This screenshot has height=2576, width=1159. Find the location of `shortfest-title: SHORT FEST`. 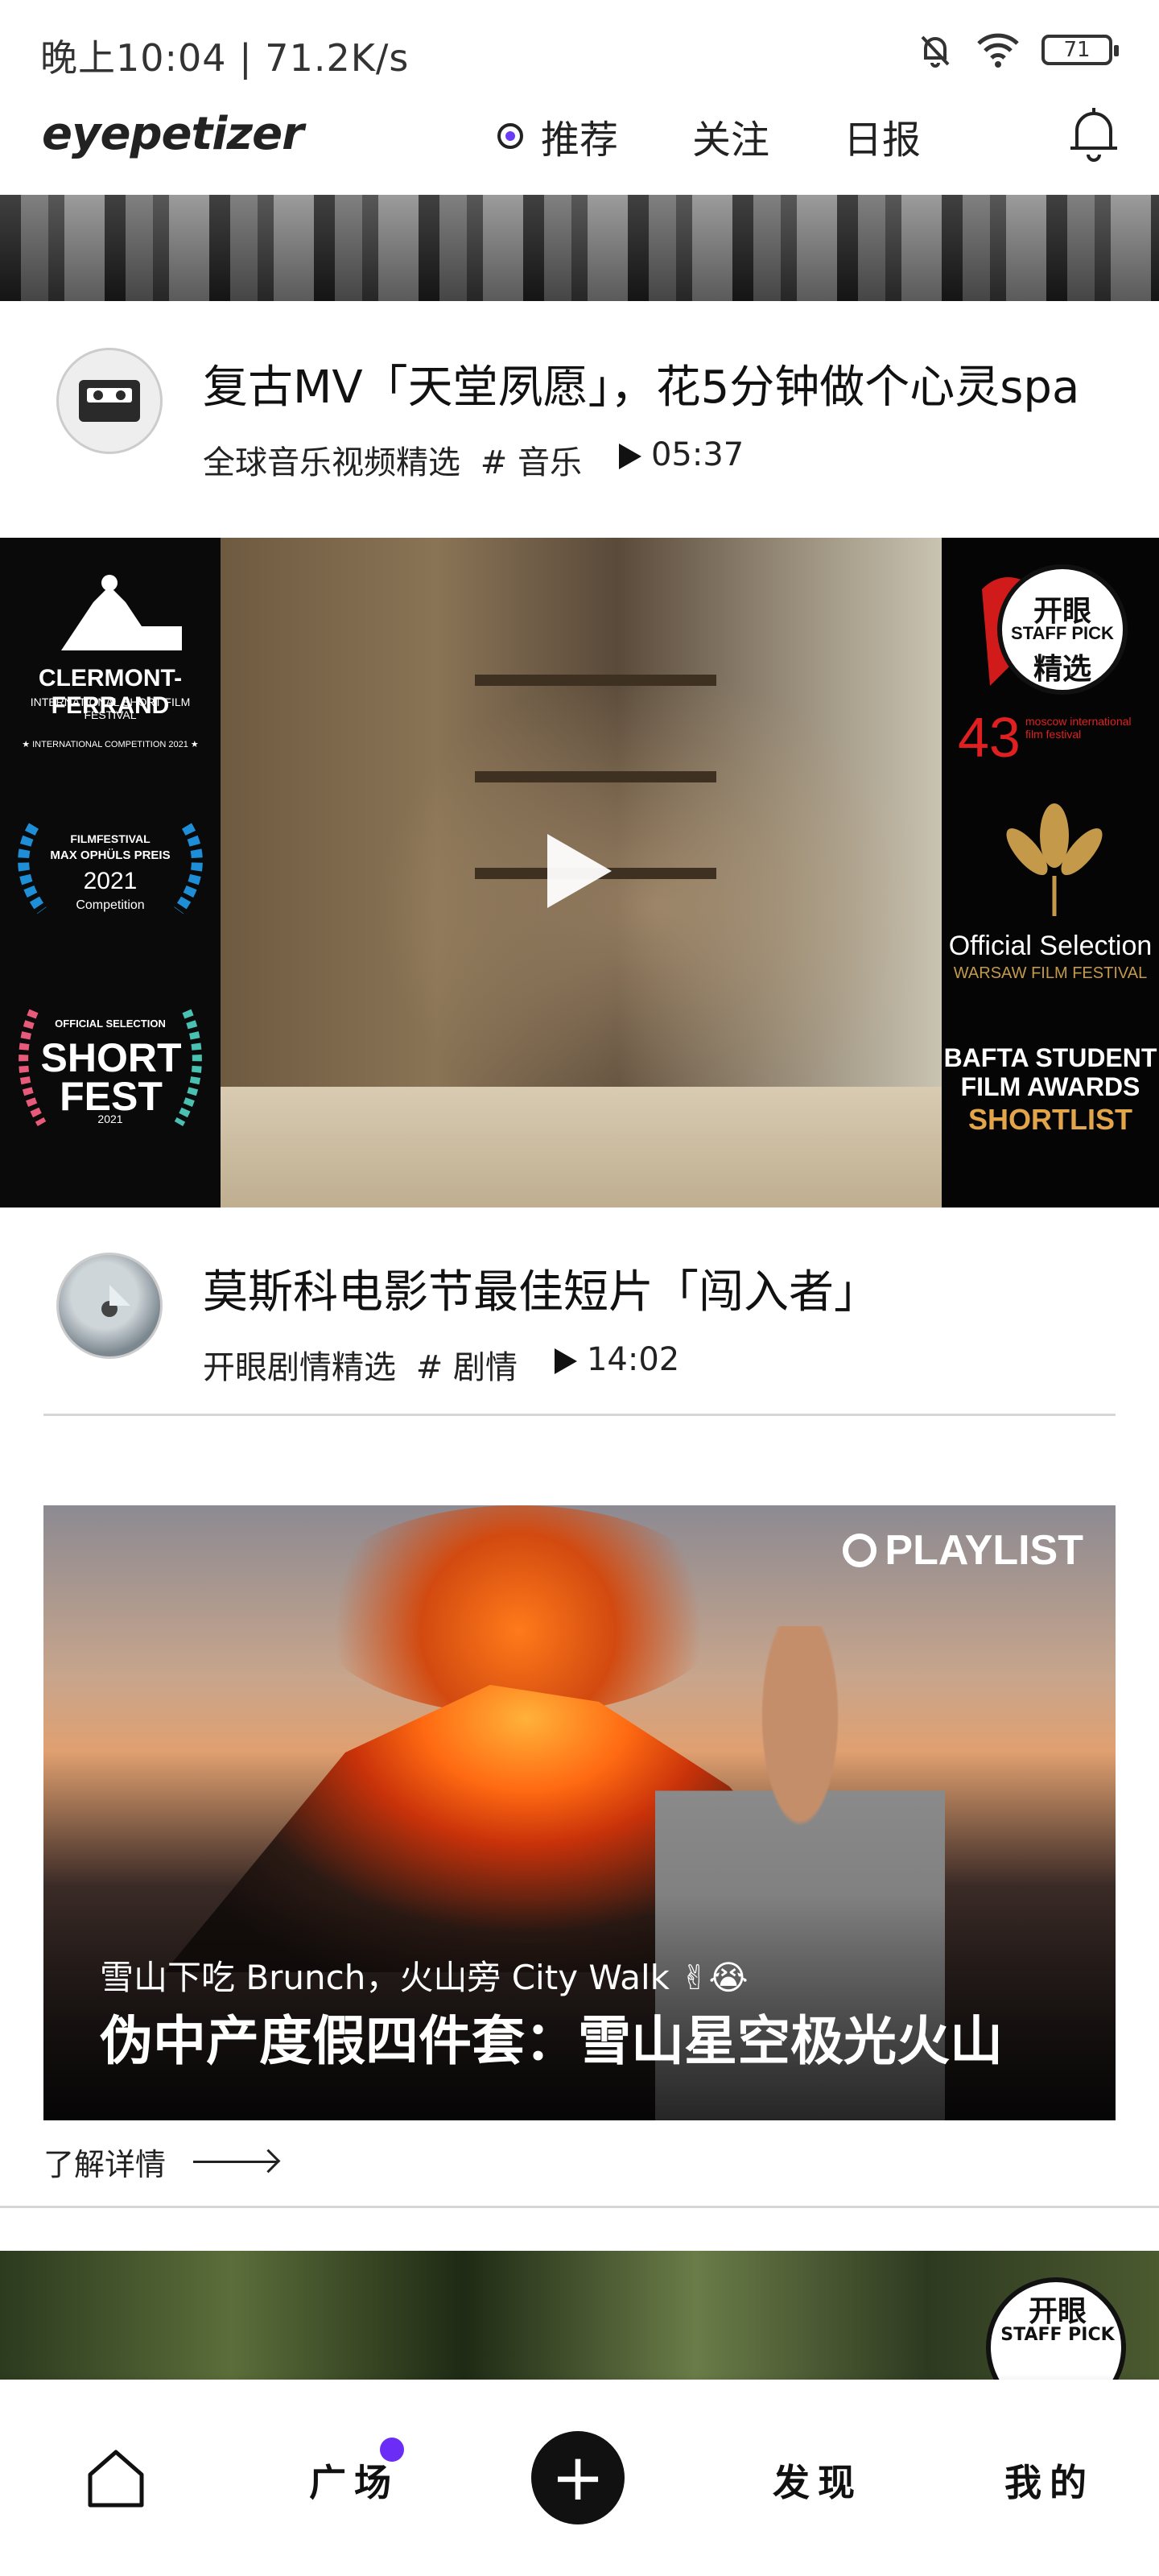

shortfest-title: SHORT FEST is located at coordinates (111, 1077).